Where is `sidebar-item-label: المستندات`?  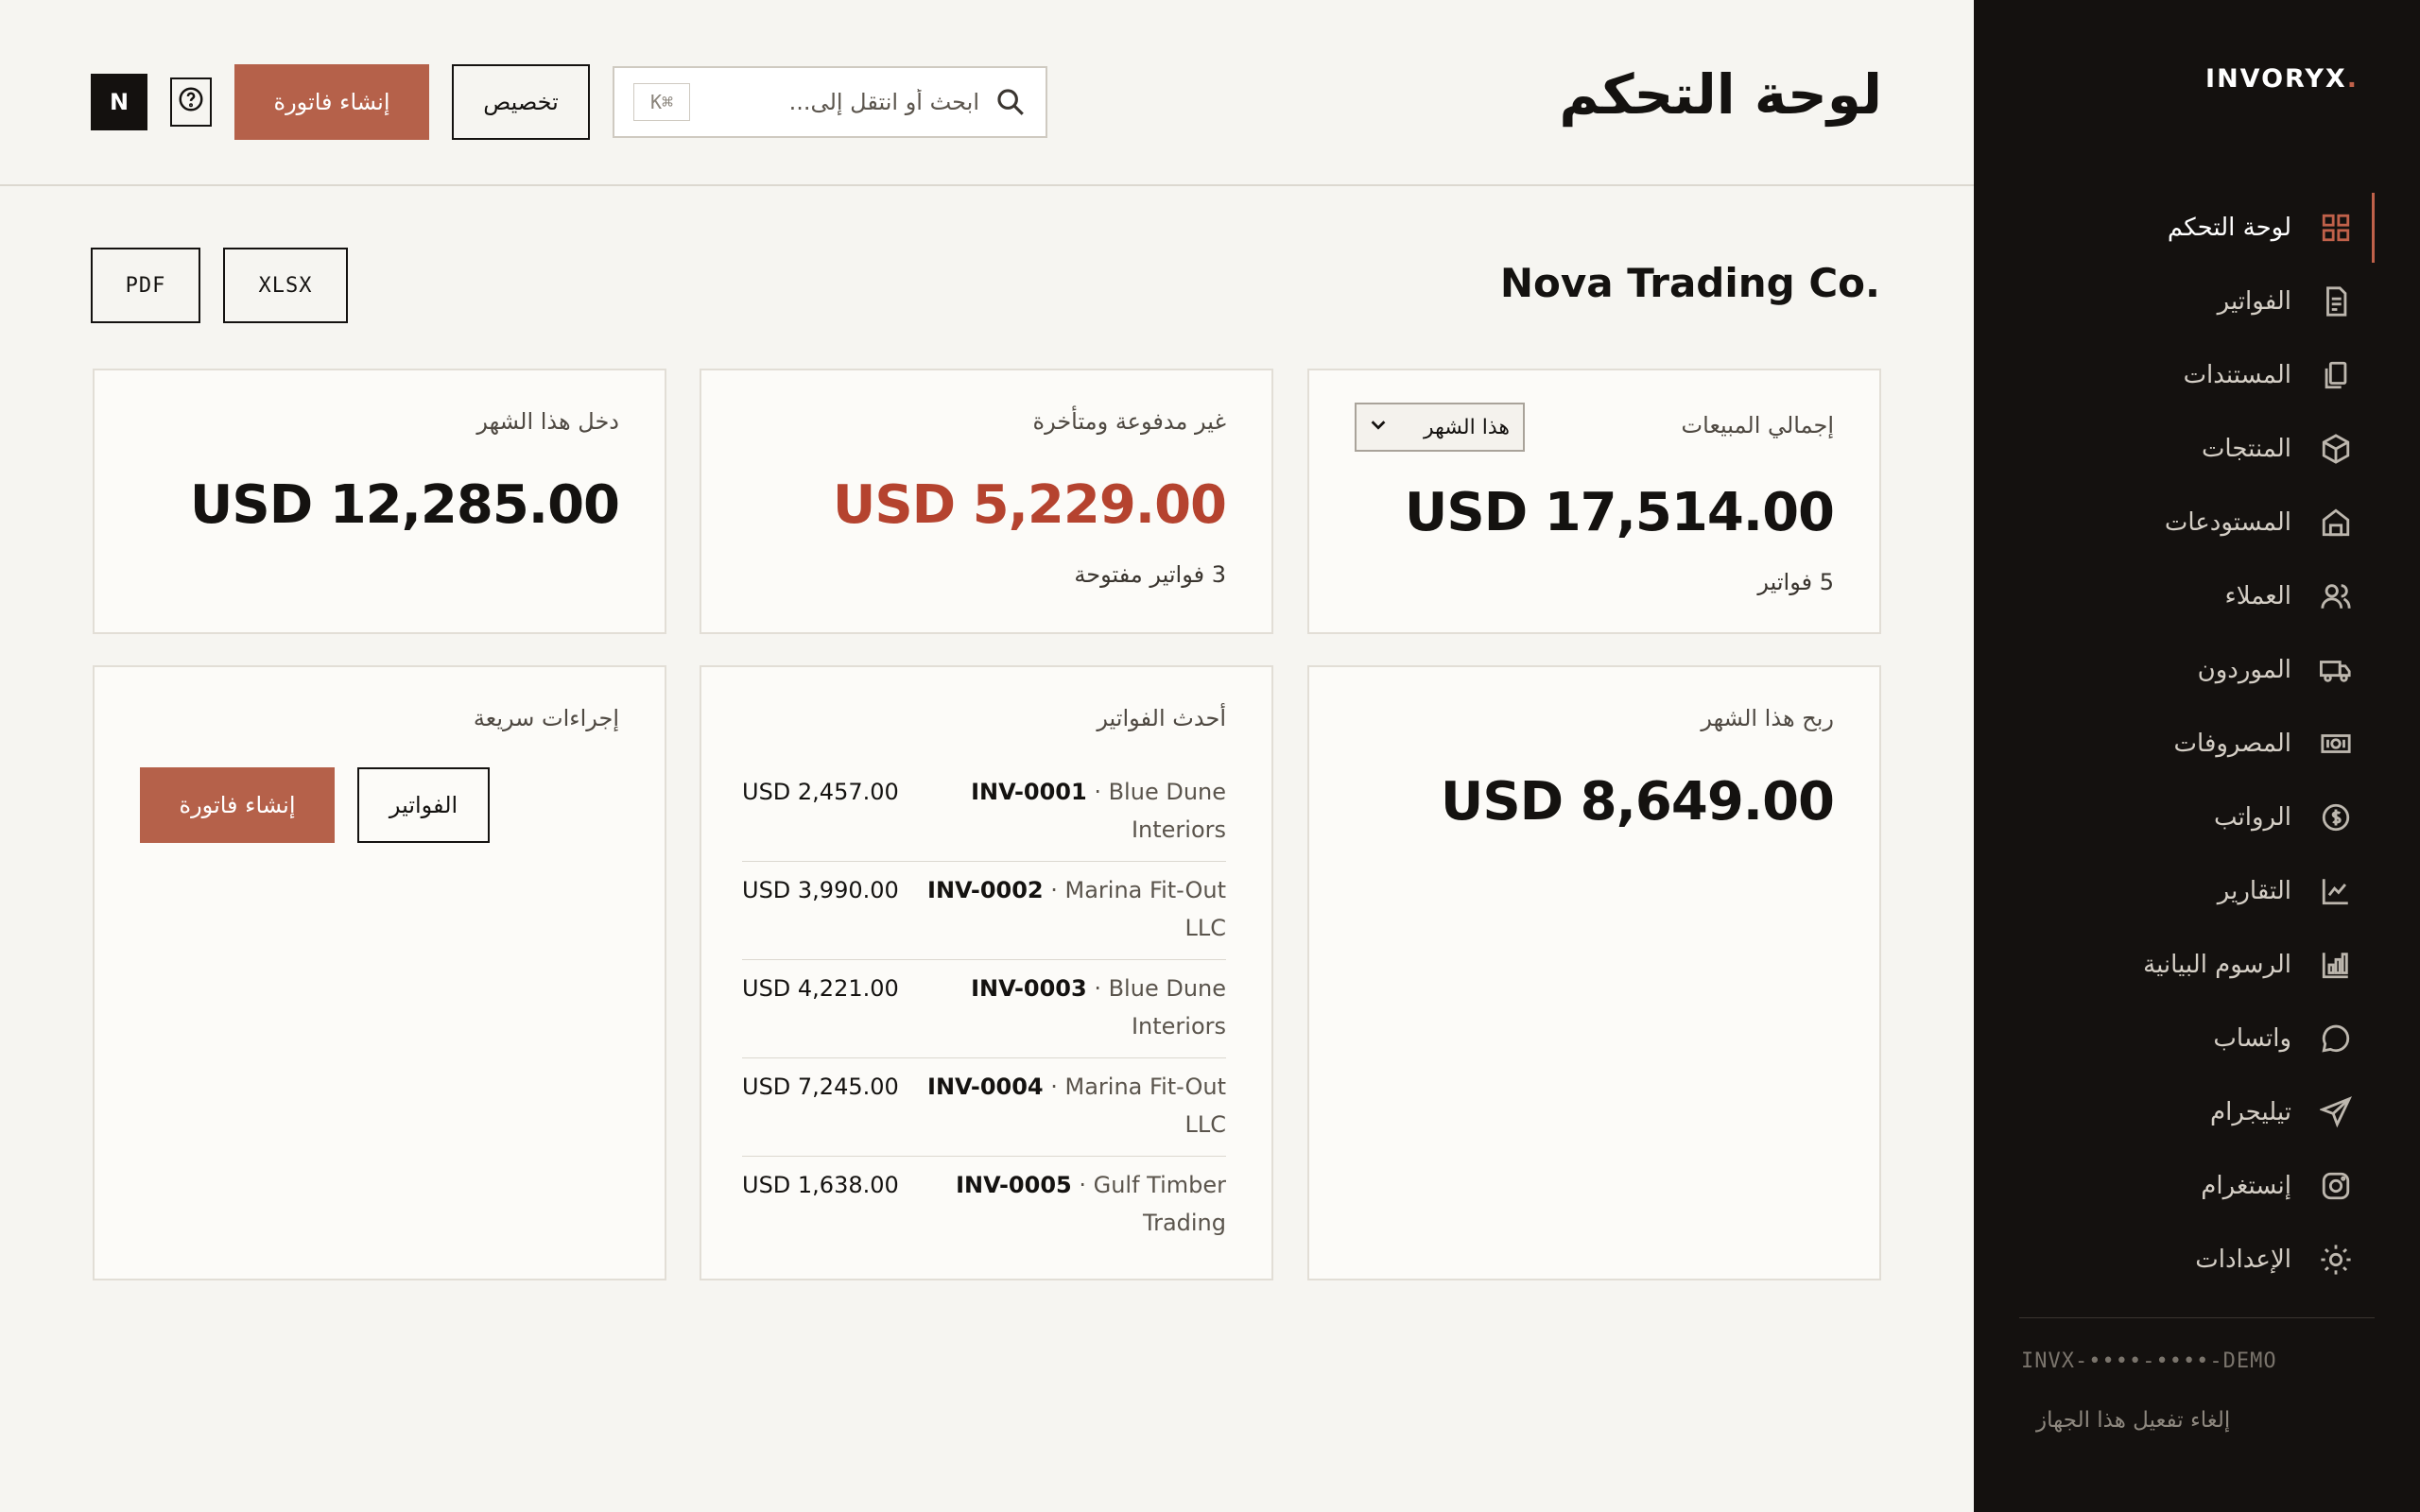 sidebar-item-label: المستندات is located at coordinates (2237, 375).